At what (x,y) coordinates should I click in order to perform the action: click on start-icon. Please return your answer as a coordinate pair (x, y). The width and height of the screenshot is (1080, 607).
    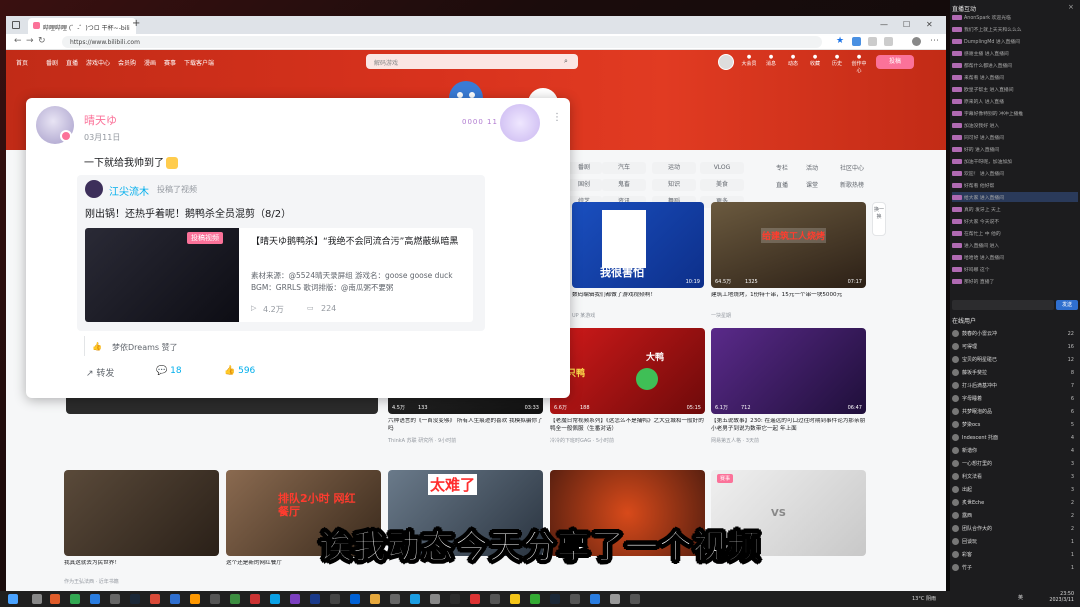
    Looking at the image, I should click on (13, 599).